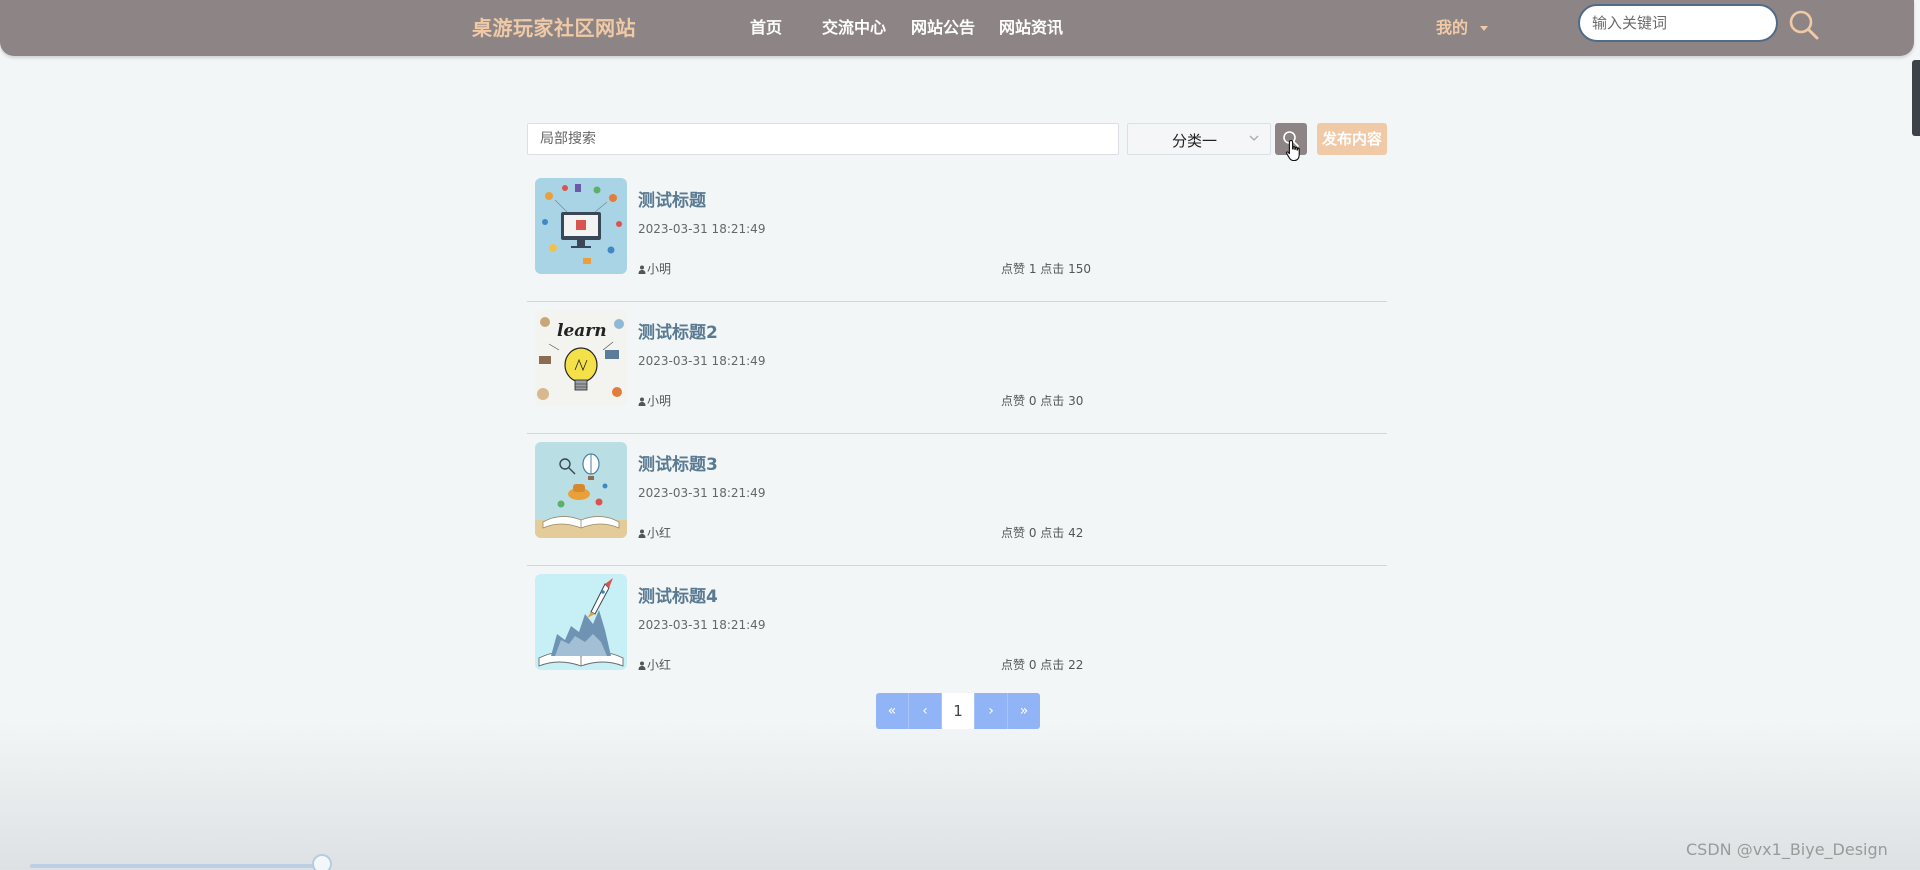 This screenshot has height=870, width=1920. I want to click on list-item: 测试标题4 2023-03-31 18:21:49 小红 点赞 0 点击 22, so click(957, 631).